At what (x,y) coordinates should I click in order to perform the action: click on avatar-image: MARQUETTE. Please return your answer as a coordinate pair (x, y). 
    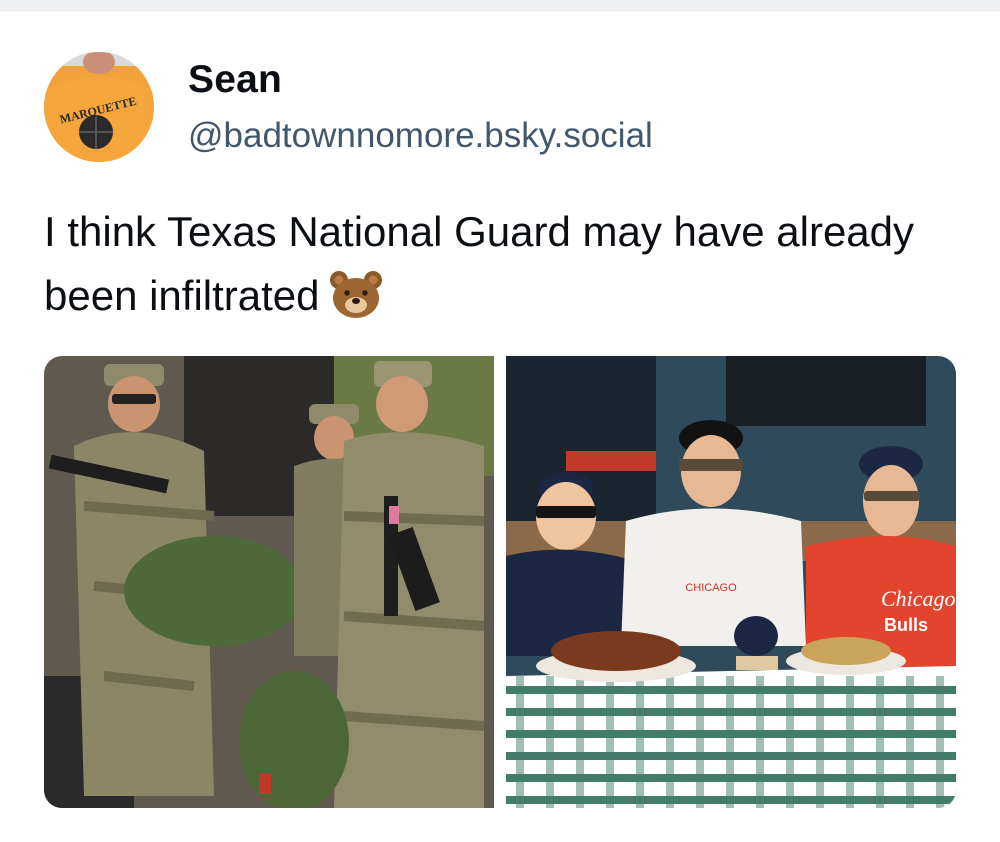
    Looking at the image, I should click on (99, 107).